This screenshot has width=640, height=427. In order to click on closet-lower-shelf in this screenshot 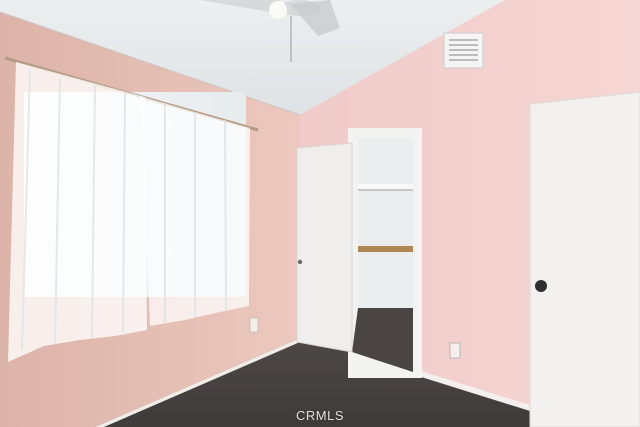, I will do `click(385, 249)`.